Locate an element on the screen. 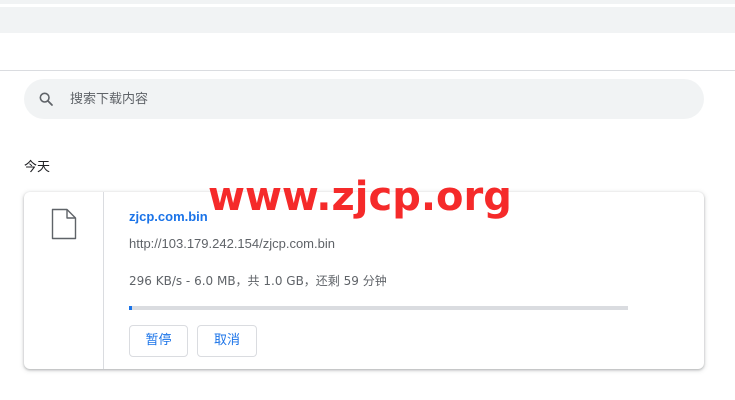  header-divider is located at coordinates (367, 70).